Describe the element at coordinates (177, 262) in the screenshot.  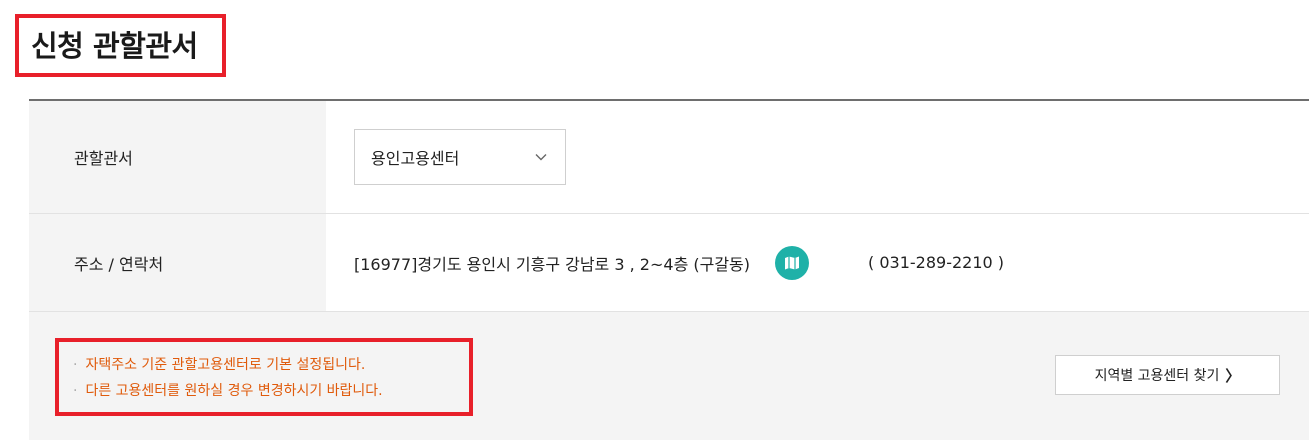
I see `contact-label: 주소 / 연락처` at that location.